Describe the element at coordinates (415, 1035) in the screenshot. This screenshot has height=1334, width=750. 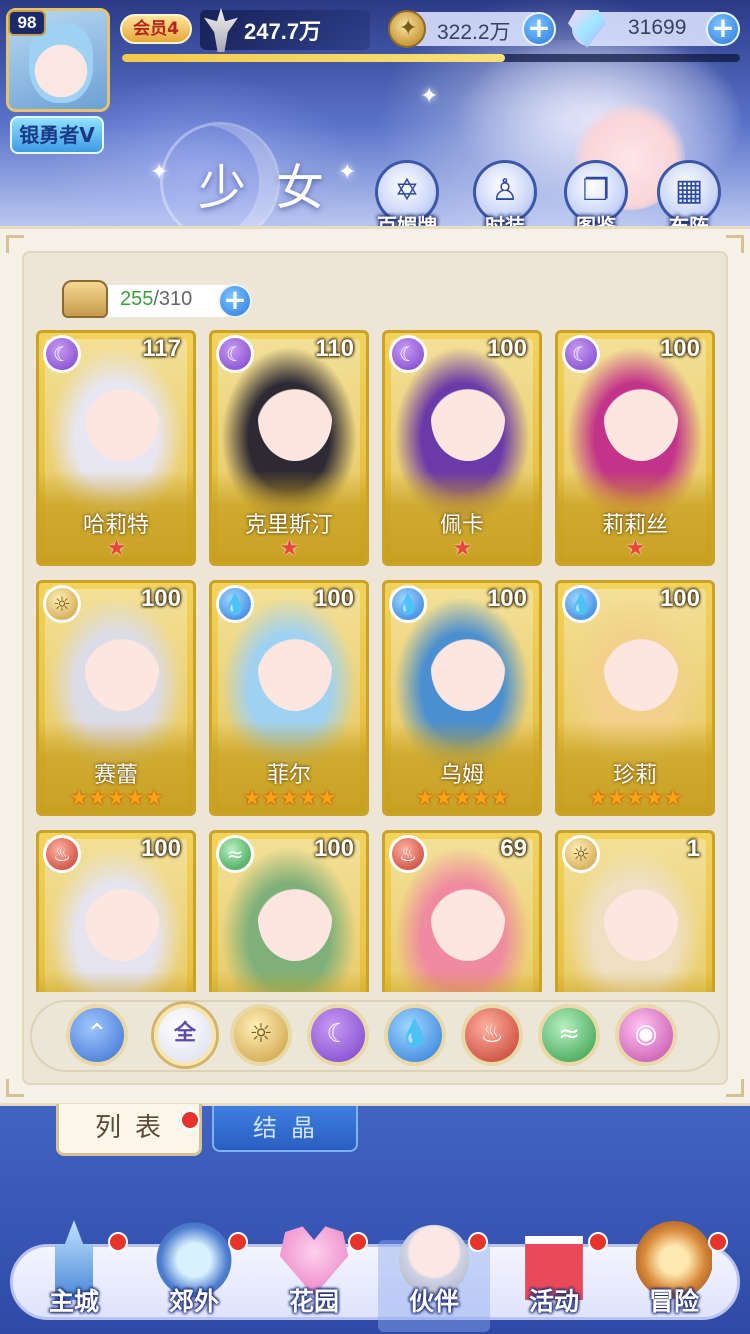
I see `filter-water-button: 💧` at that location.